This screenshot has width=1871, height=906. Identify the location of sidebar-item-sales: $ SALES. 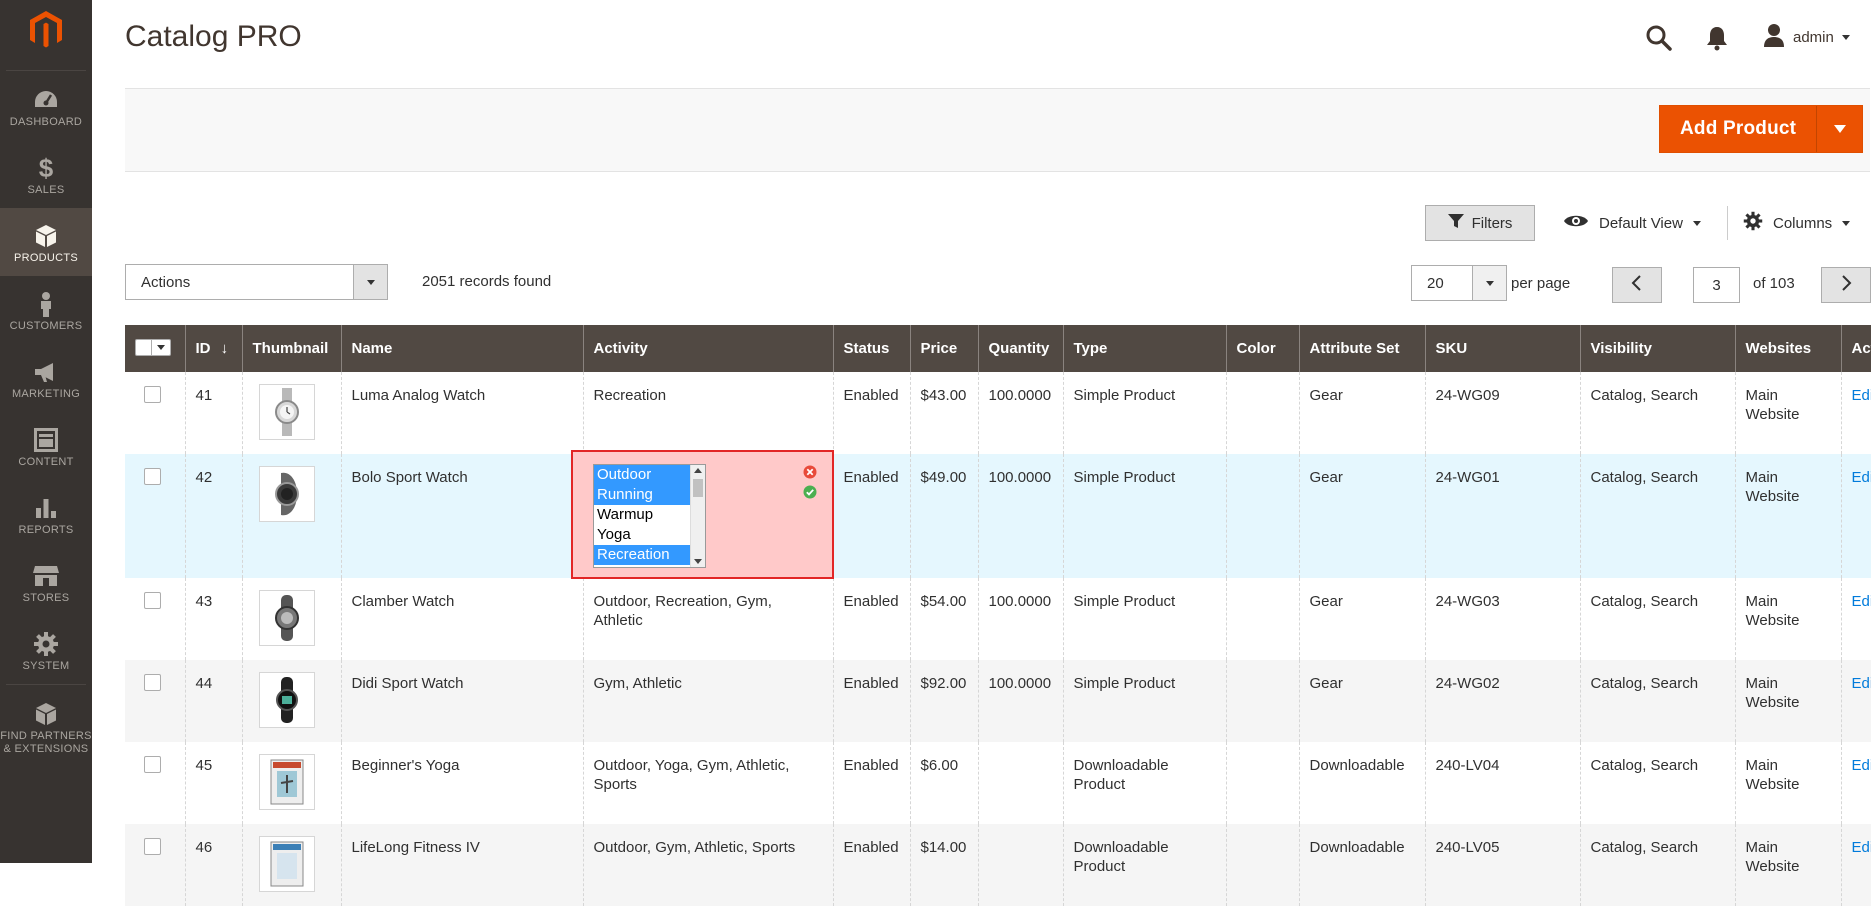
(46, 174).